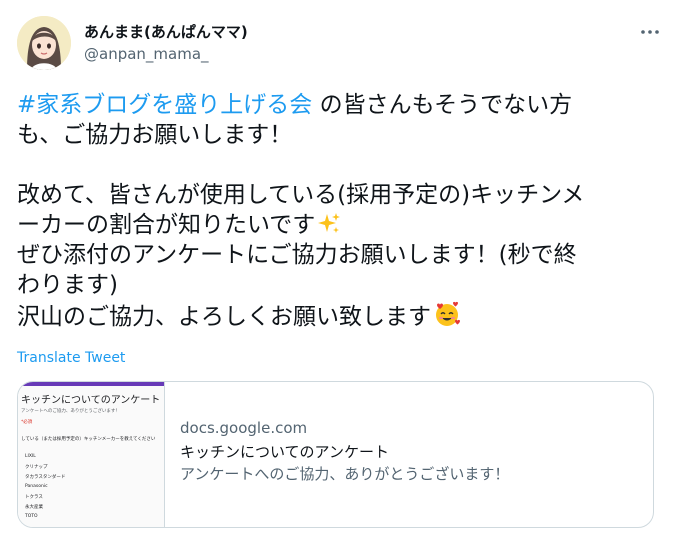  What do you see at coordinates (224, 317) in the screenshot?
I see `tweet-text-segment: 沢山のご協力、よろしくお願い致します` at bounding box center [224, 317].